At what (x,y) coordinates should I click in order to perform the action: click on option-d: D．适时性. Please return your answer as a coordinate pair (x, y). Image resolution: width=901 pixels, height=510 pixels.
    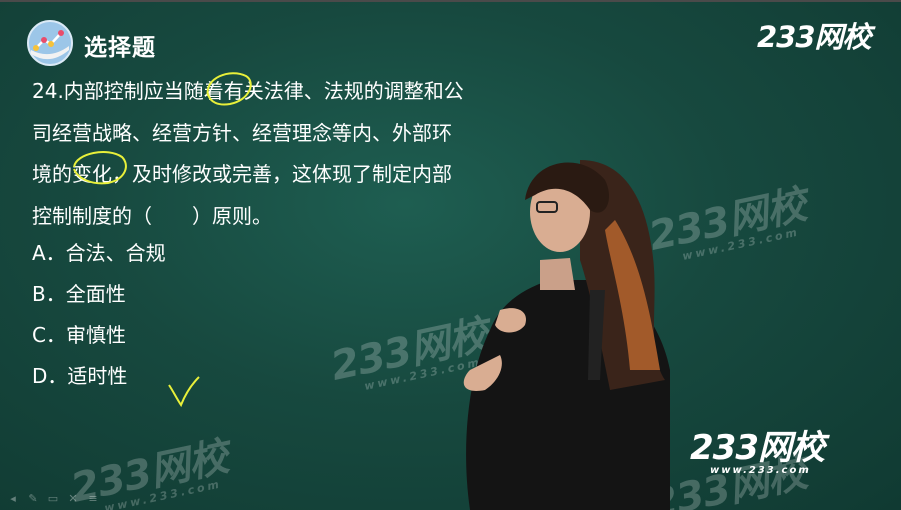
    Looking at the image, I should click on (80, 376).